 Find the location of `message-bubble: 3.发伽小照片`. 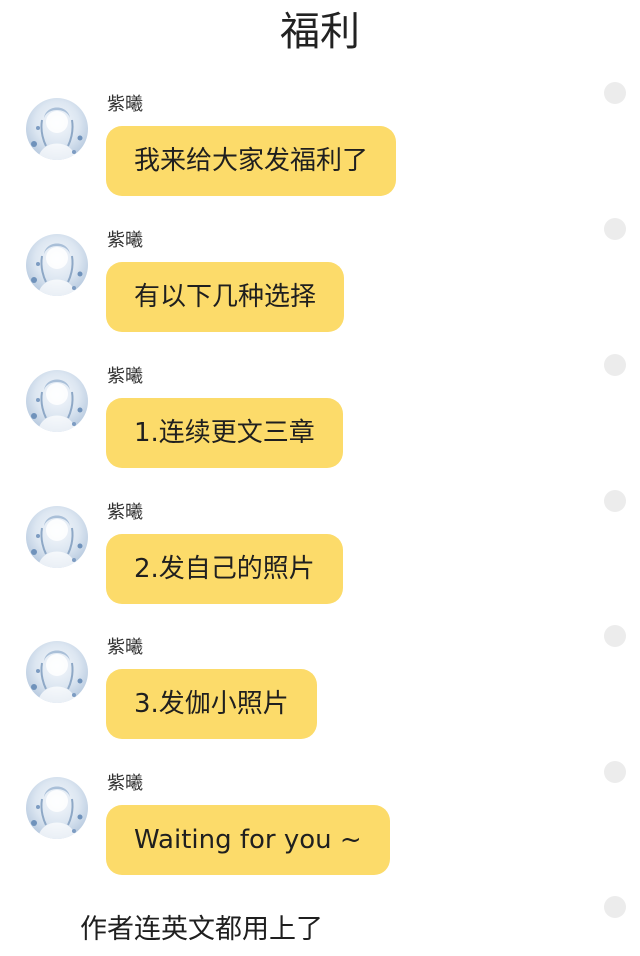

message-bubble: 3.发伽小照片 is located at coordinates (211, 704).